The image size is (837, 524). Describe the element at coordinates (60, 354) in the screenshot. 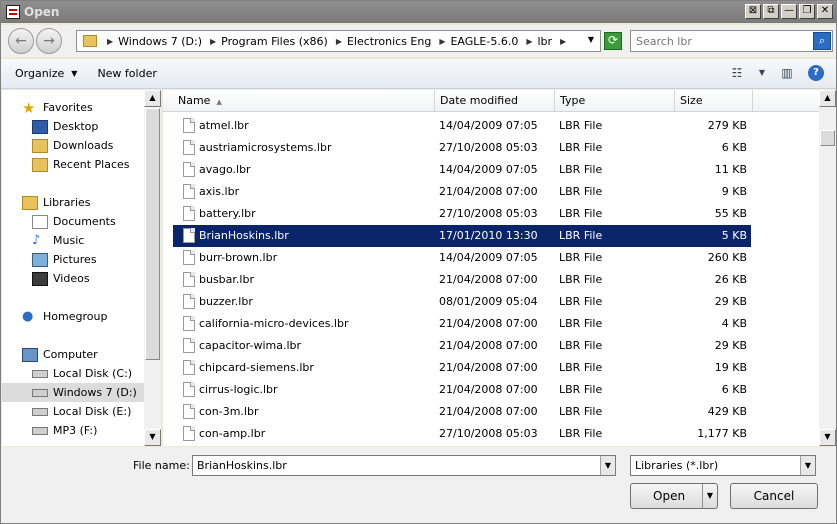

I see `nav-computer: Computer` at that location.